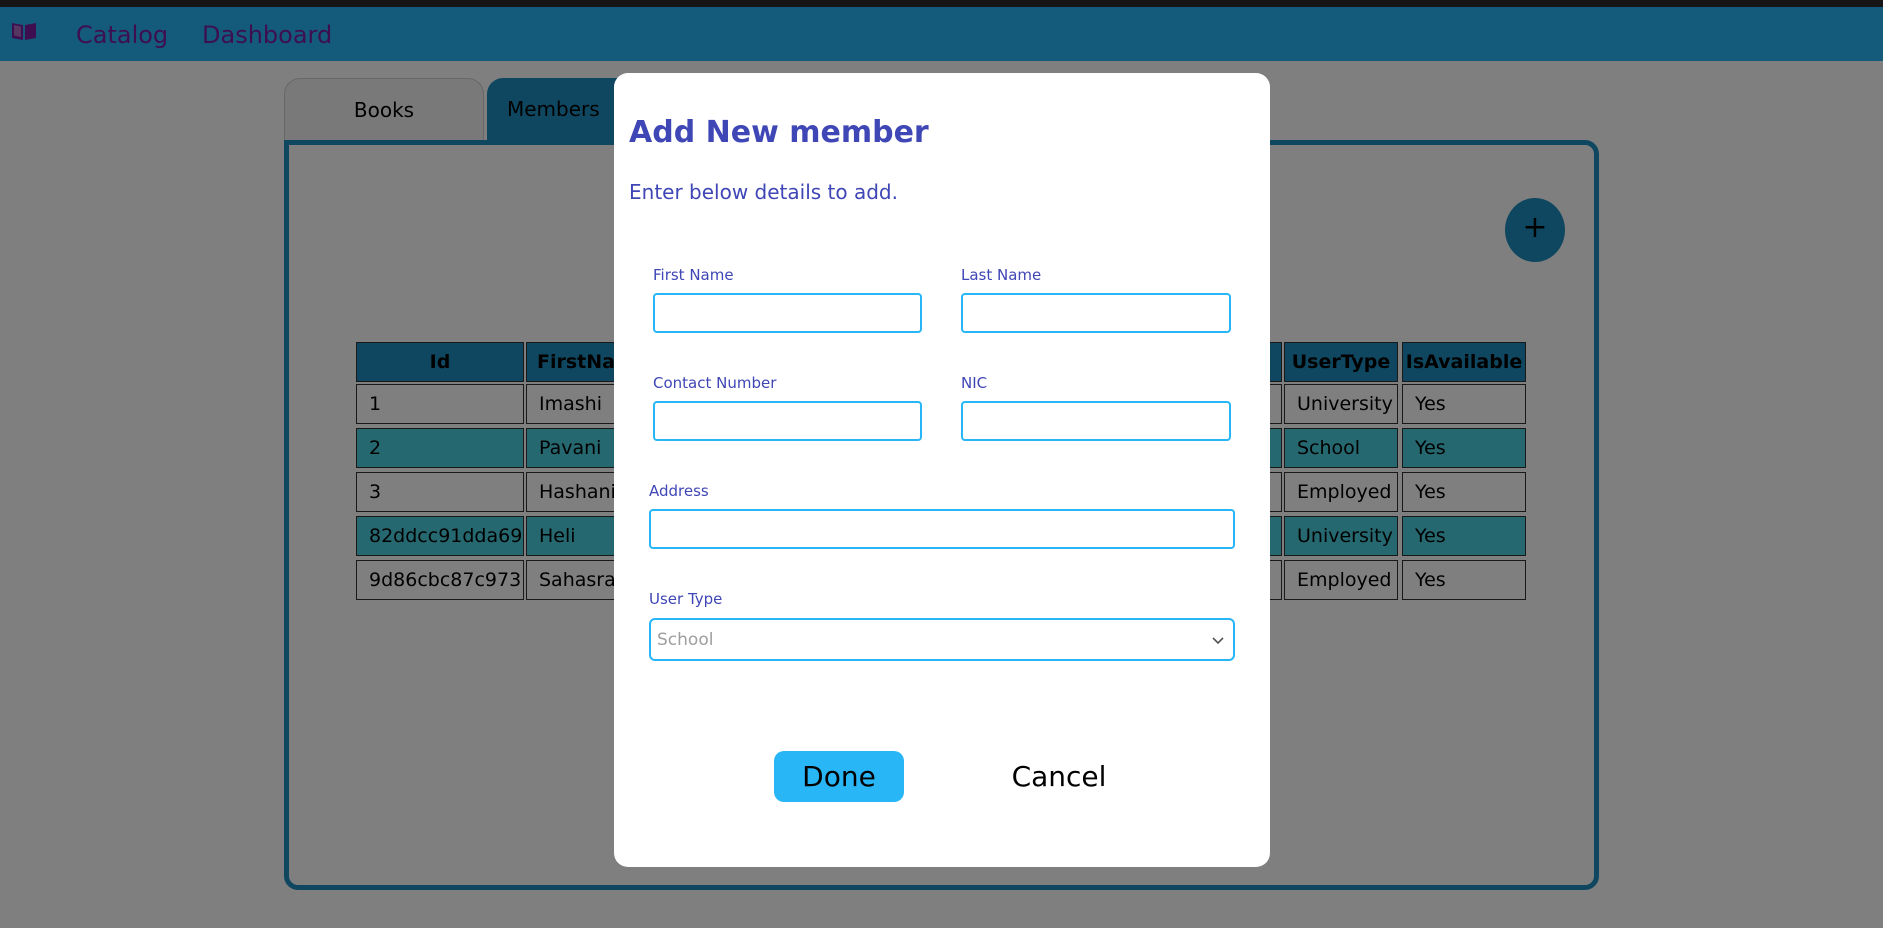 This screenshot has height=928, width=1883. What do you see at coordinates (686, 599) in the screenshot?
I see `user-type-label: User Type` at bounding box center [686, 599].